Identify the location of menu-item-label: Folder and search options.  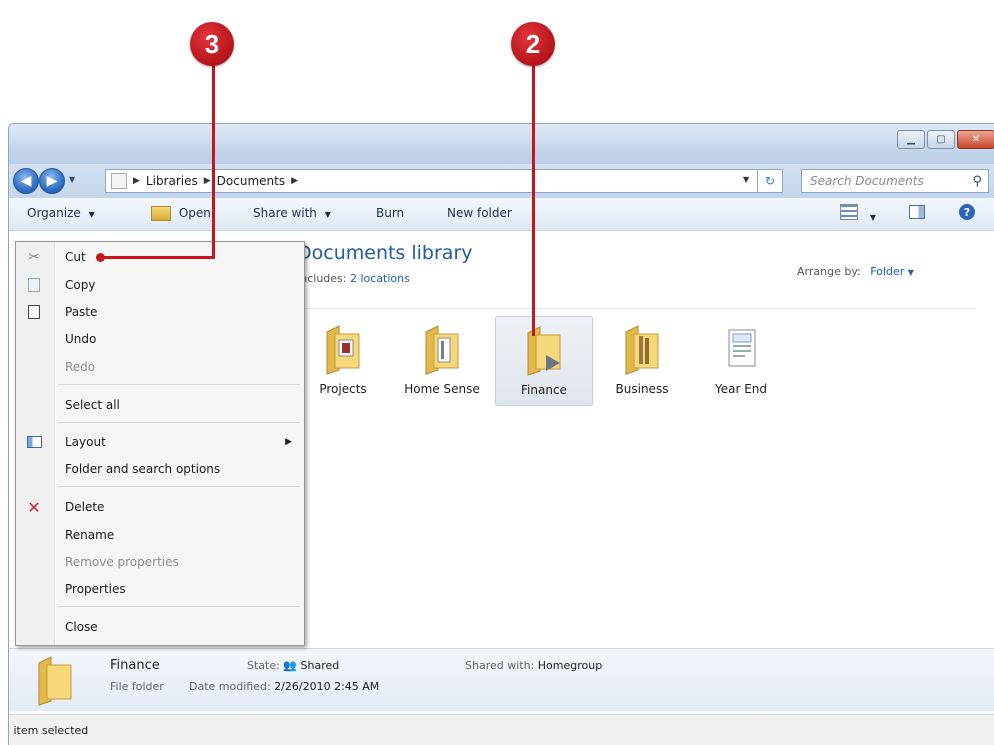
(143, 469).